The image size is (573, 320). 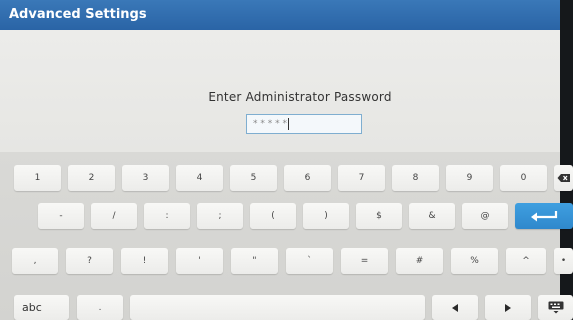 What do you see at coordinates (91, 178) in the screenshot?
I see `key-2: 2` at bounding box center [91, 178].